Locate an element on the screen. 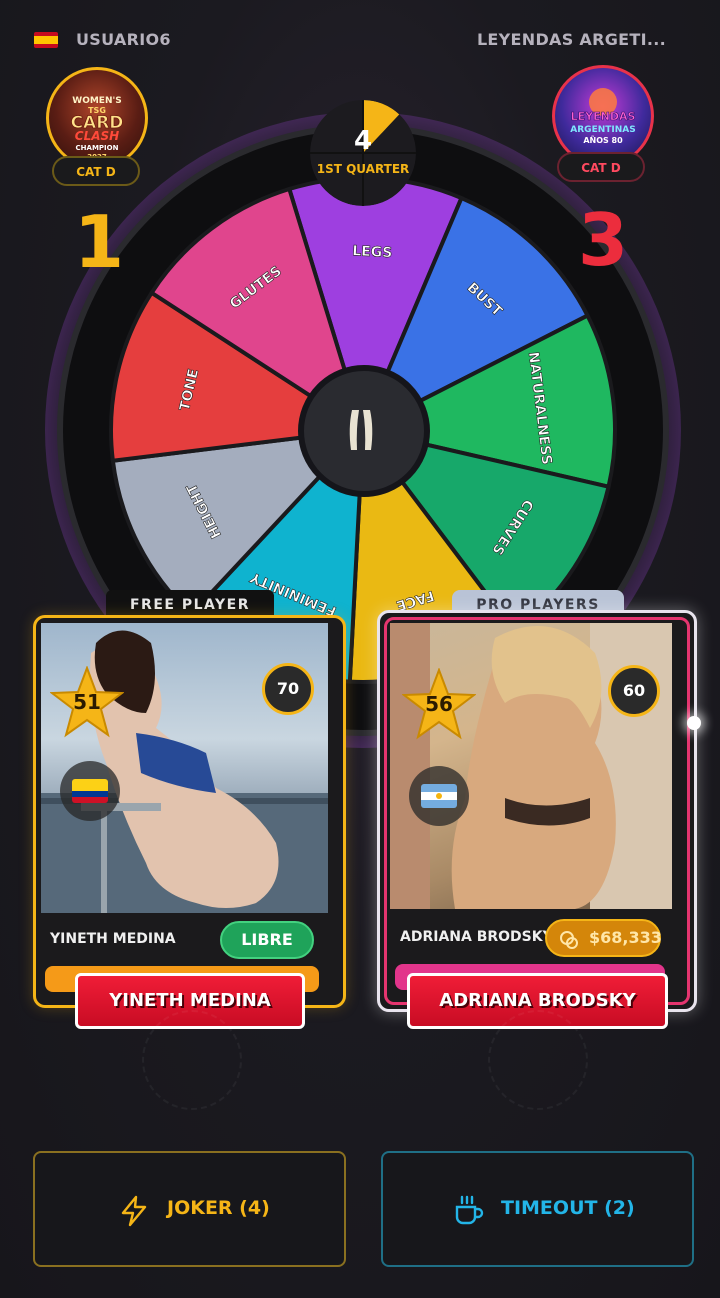 The width and height of the screenshot is (720, 1298). joker-button: JOKER (4) is located at coordinates (189, 1209).